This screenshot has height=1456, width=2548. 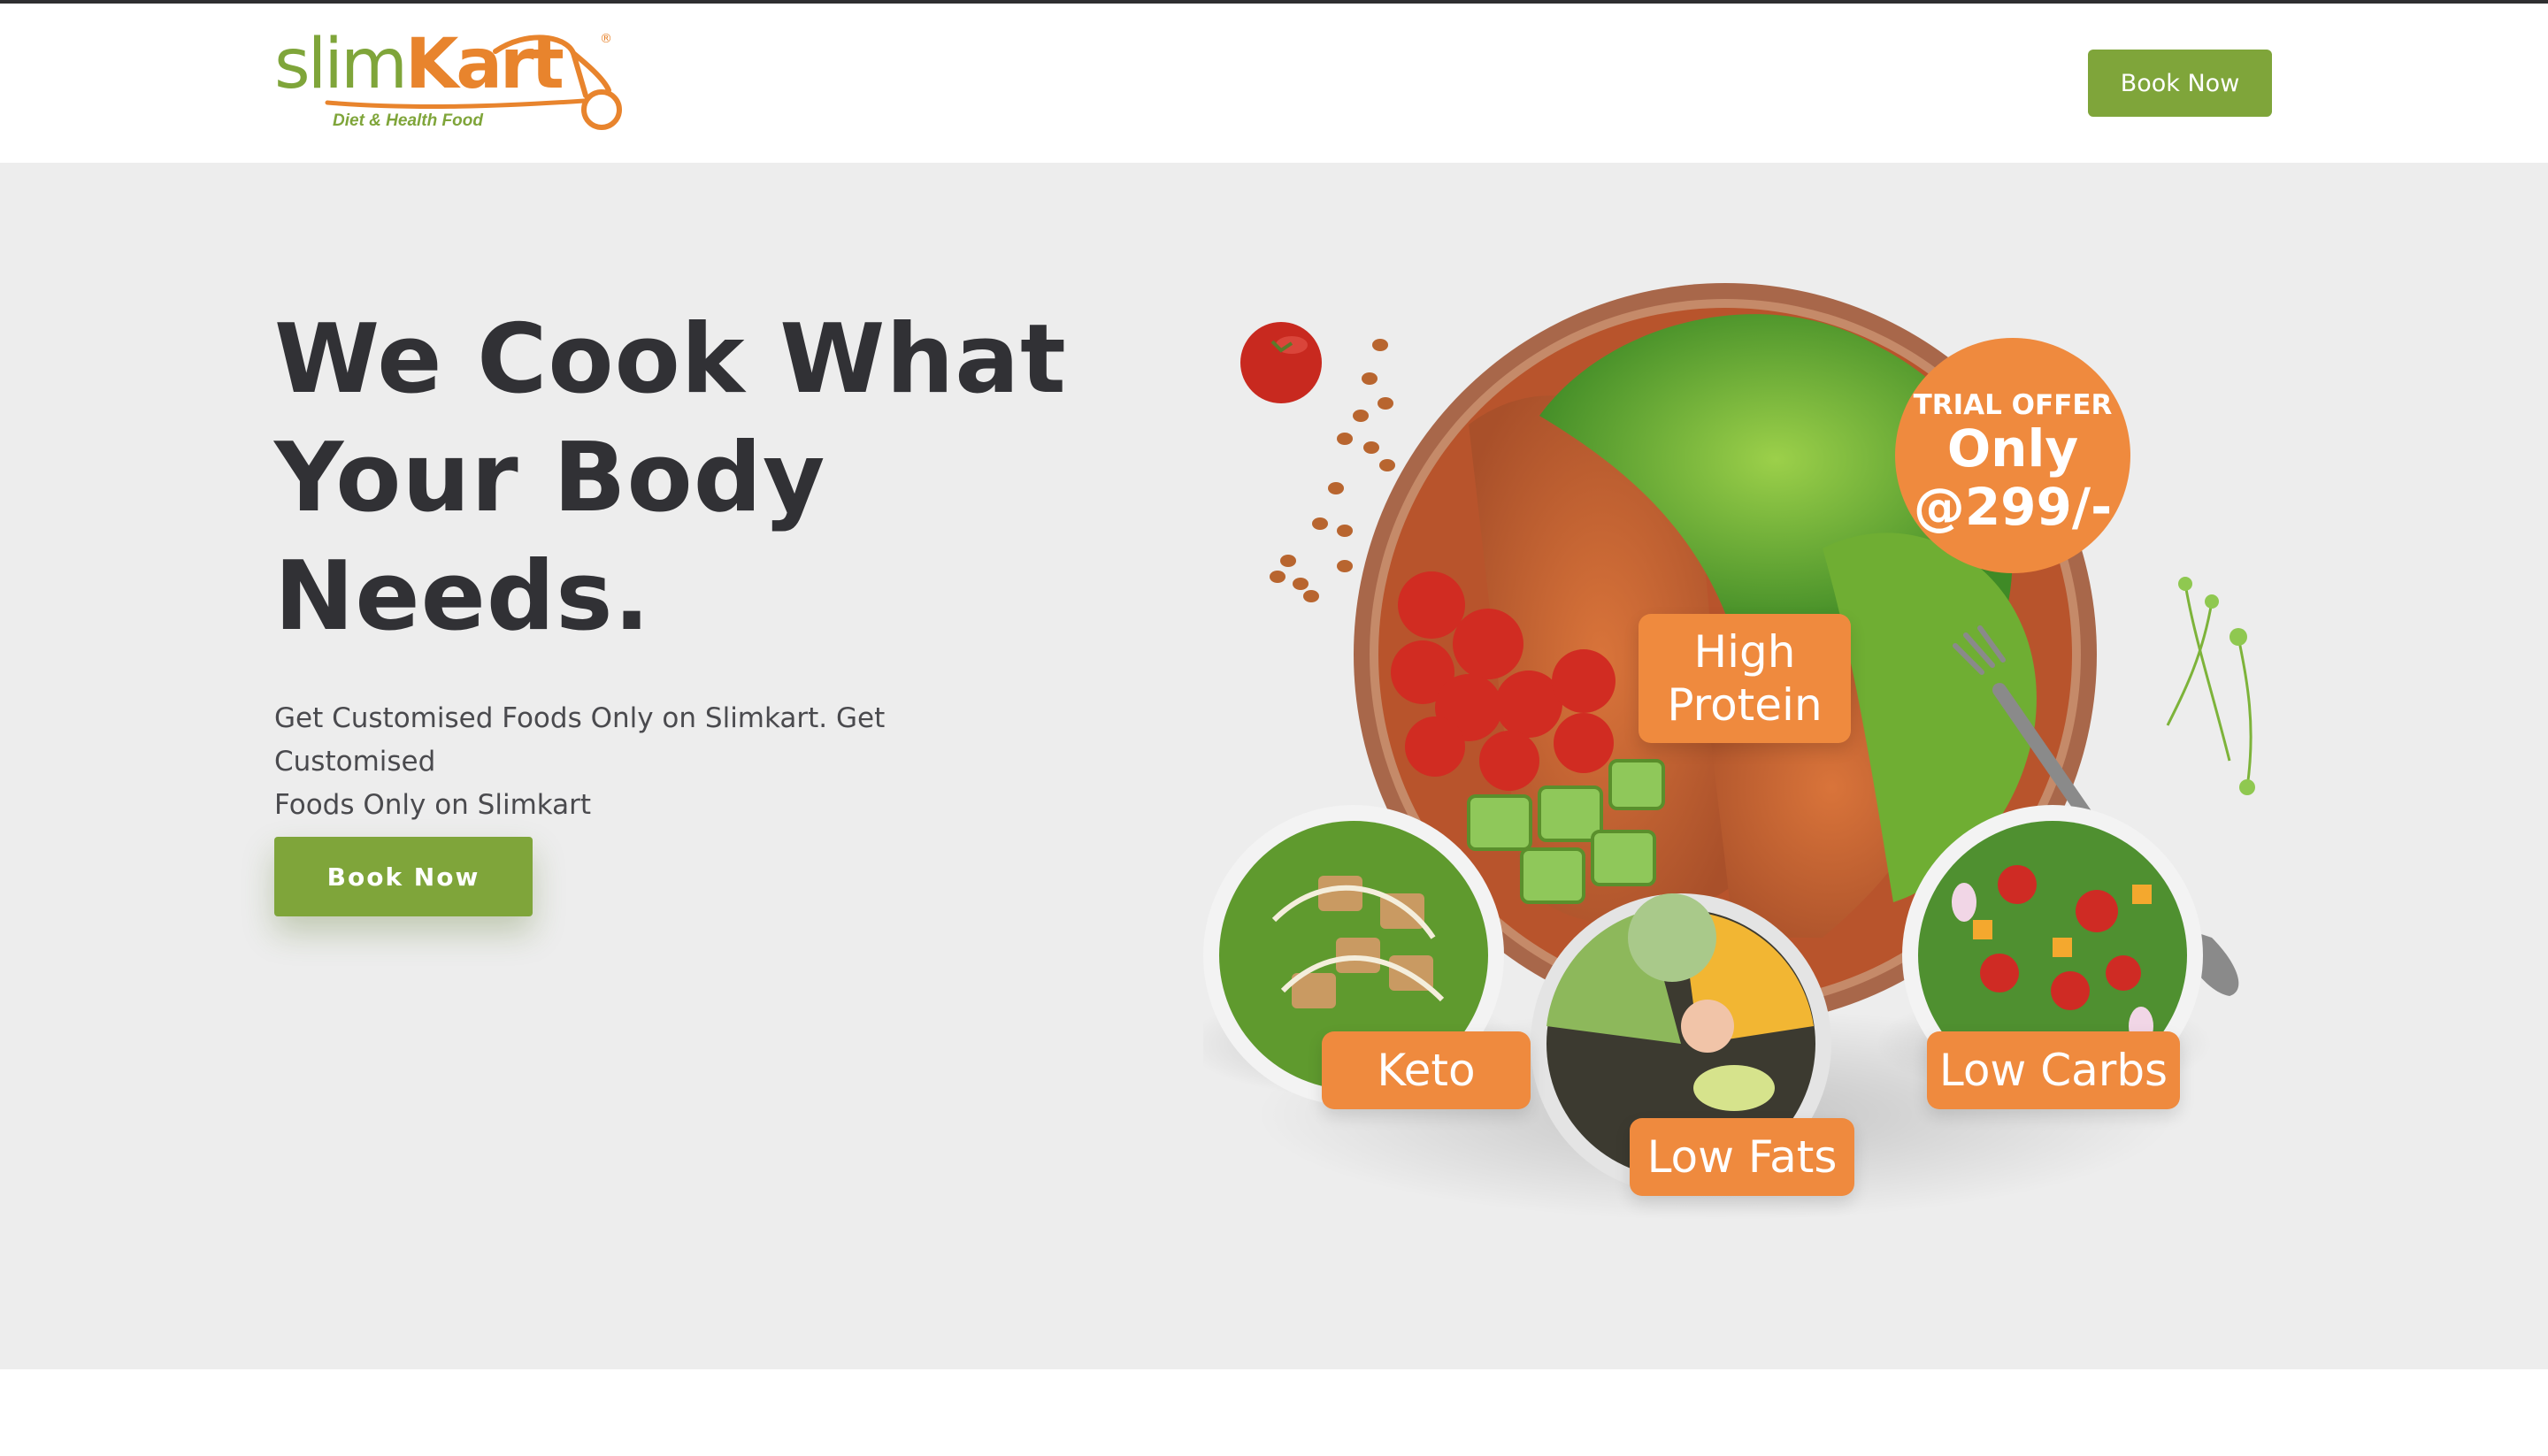 I want to click on header-book-now-button: Book Now, so click(x=2180, y=83).